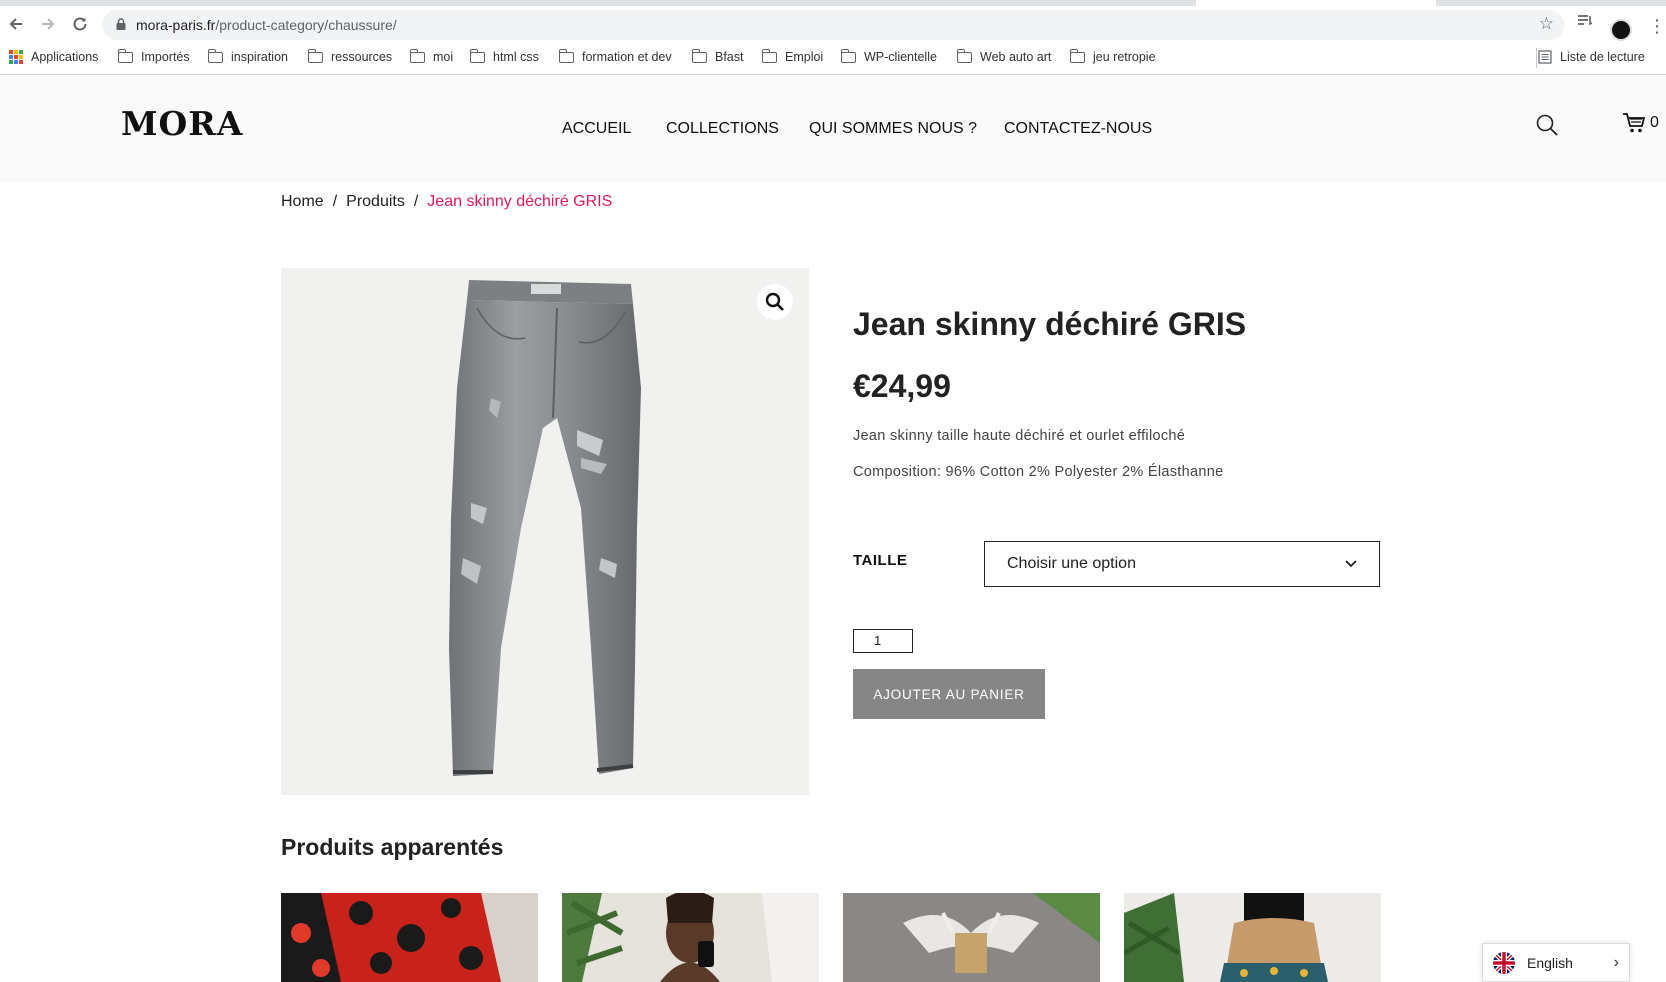 This screenshot has width=1666, height=982. What do you see at coordinates (1016, 57) in the screenshot?
I see `bookmark-label: Web auto art` at bounding box center [1016, 57].